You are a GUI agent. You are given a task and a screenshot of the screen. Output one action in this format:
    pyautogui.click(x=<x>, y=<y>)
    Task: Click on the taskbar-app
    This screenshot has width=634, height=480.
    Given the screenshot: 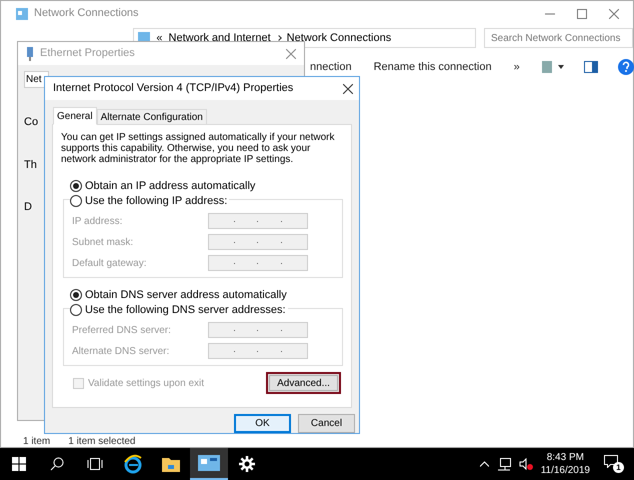 What is the action you would take?
    pyautogui.click(x=209, y=464)
    